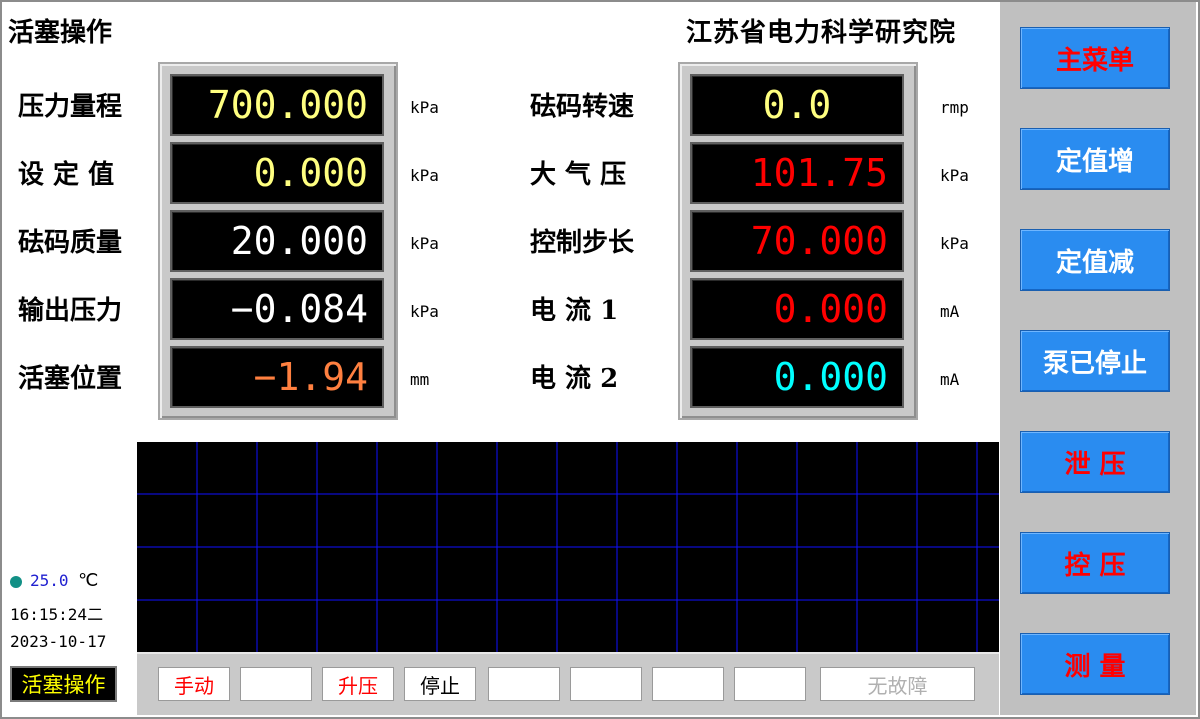 The width and height of the screenshot is (1200, 719). What do you see at coordinates (70, 107) in the screenshot?
I see `left-label-0: 压力量程` at bounding box center [70, 107].